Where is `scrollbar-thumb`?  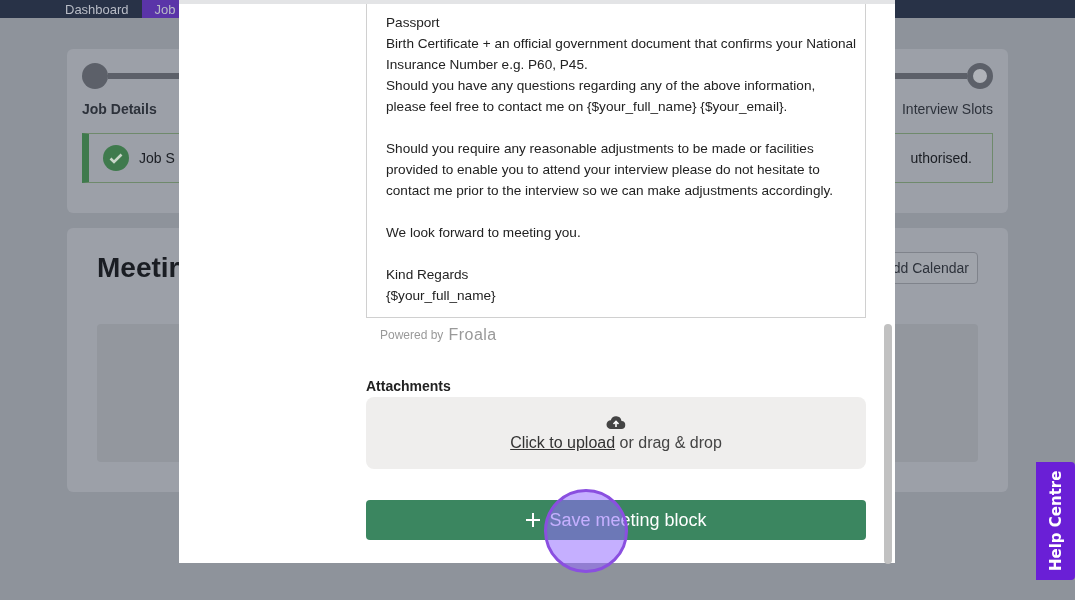
scrollbar-thumb is located at coordinates (888, 444).